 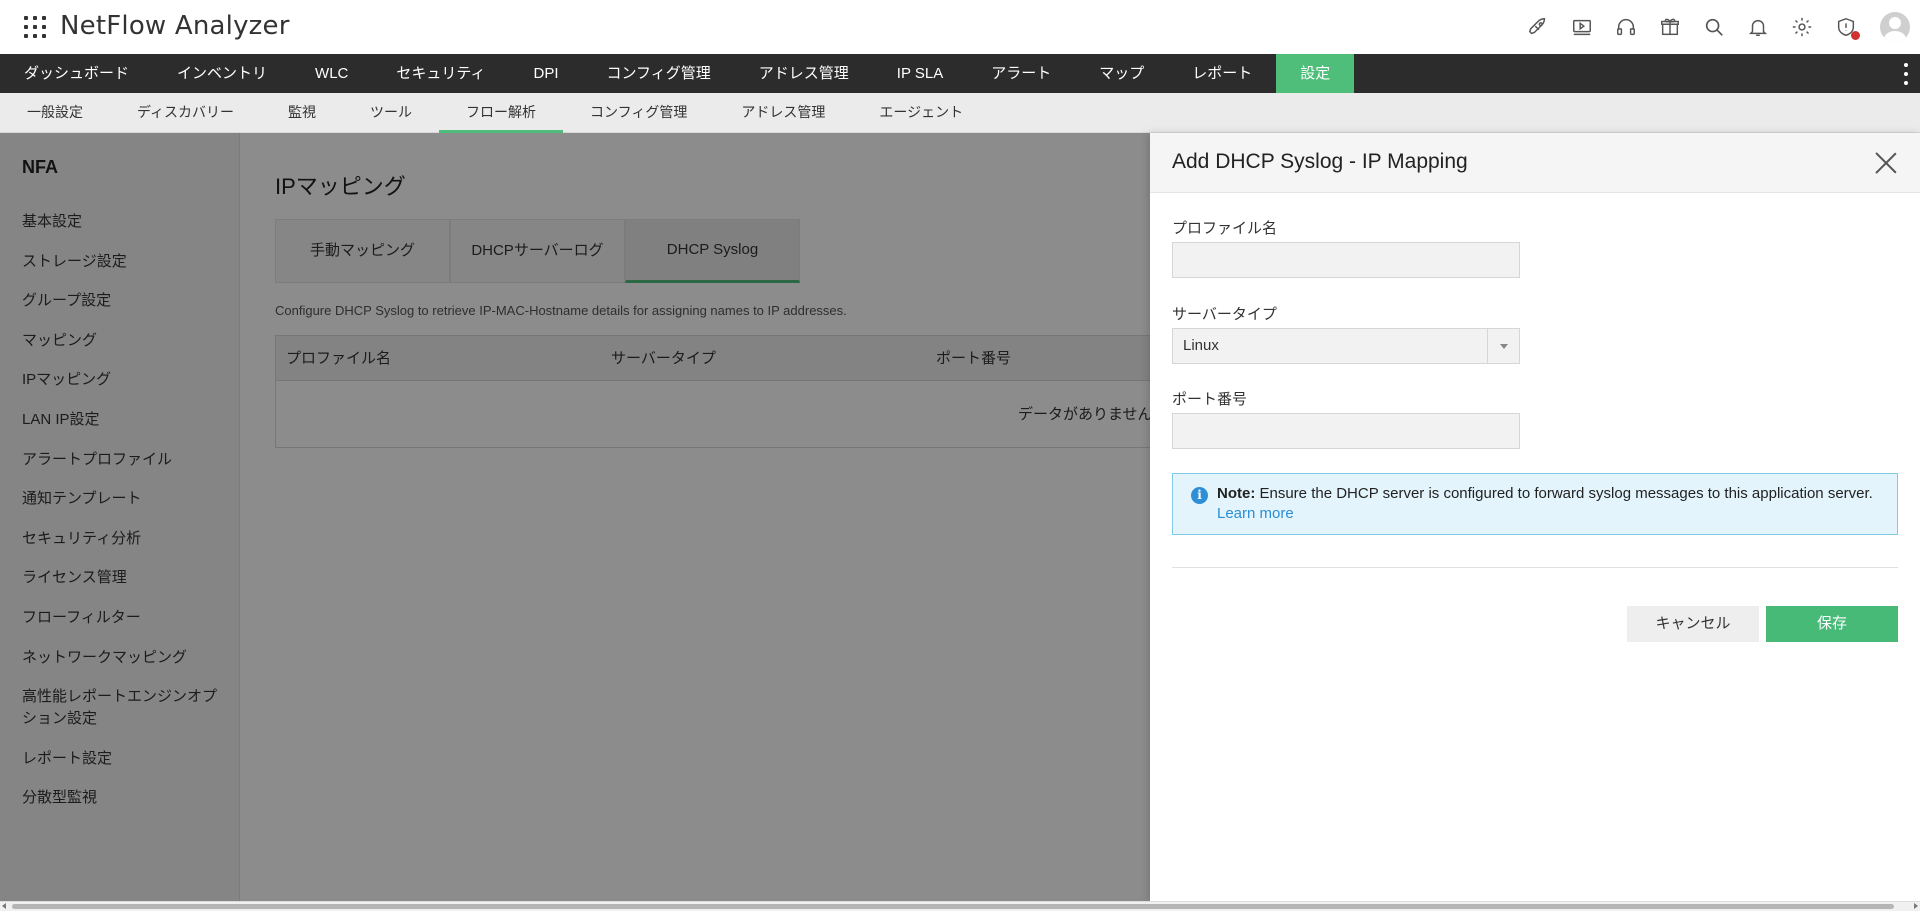 What do you see at coordinates (1225, 228) in the screenshot?
I see `profile-name-label: プロファイル名` at bounding box center [1225, 228].